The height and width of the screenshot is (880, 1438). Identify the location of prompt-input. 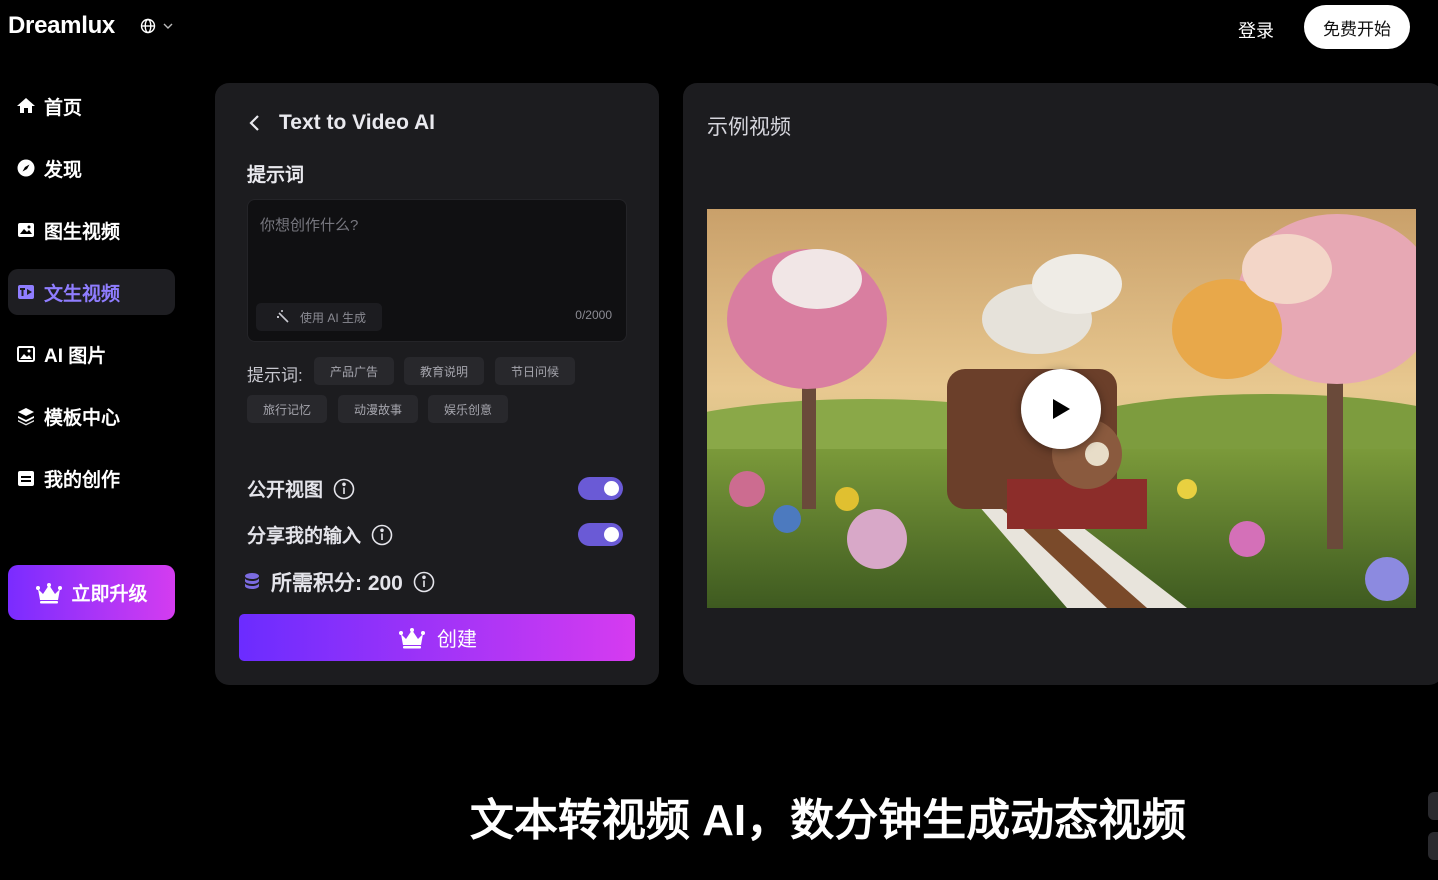
(437, 245).